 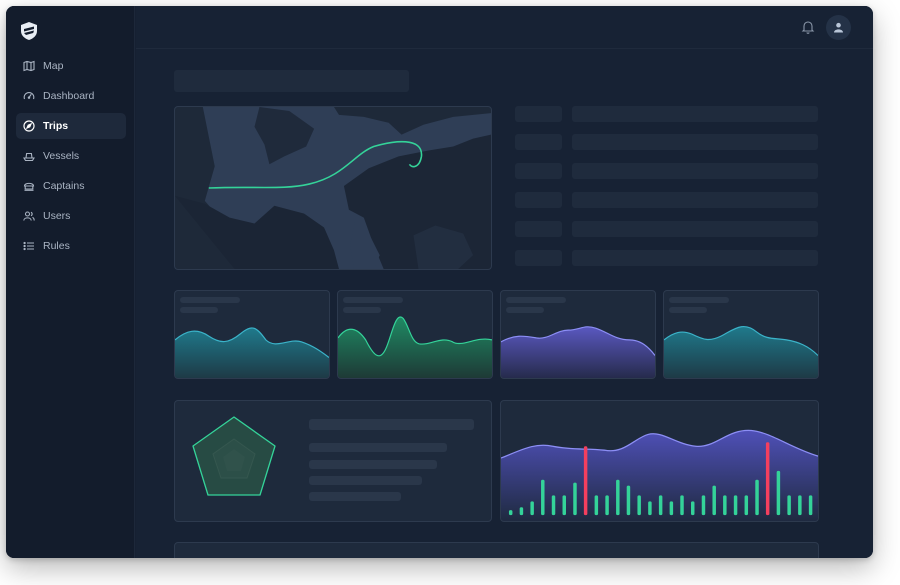 What do you see at coordinates (29, 126) in the screenshot?
I see `compass-icon` at bounding box center [29, 126].